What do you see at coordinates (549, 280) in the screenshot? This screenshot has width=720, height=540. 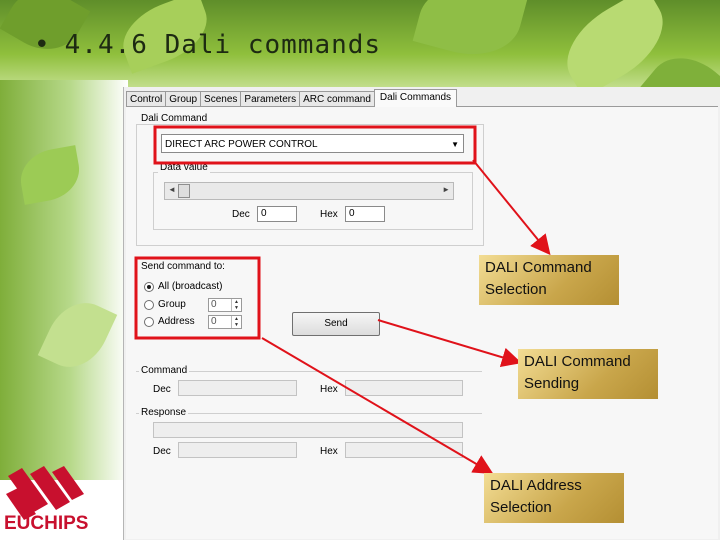 I see `callout-command-selection: DALI Command Selection` at bounding box center [549, 280].